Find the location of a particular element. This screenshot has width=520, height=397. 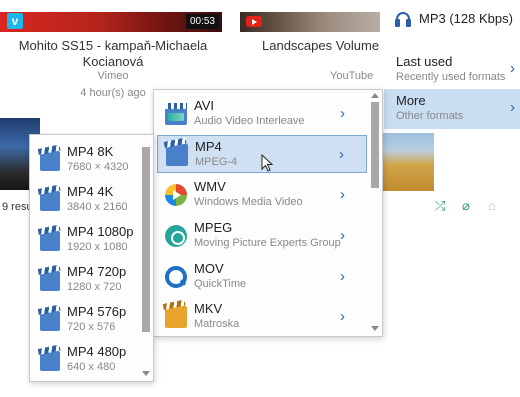

format-item-wmv: WMV Windows Media Video › is located at coordinates (262, 195).